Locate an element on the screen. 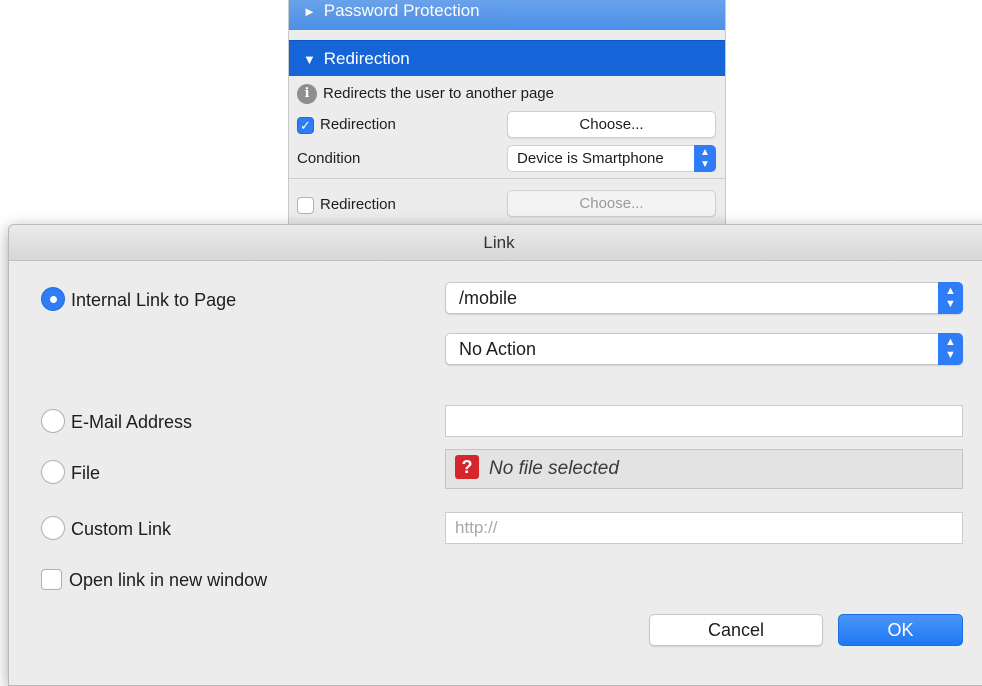  new-window-label: Open link in new window is located at coordinates (168, 580).